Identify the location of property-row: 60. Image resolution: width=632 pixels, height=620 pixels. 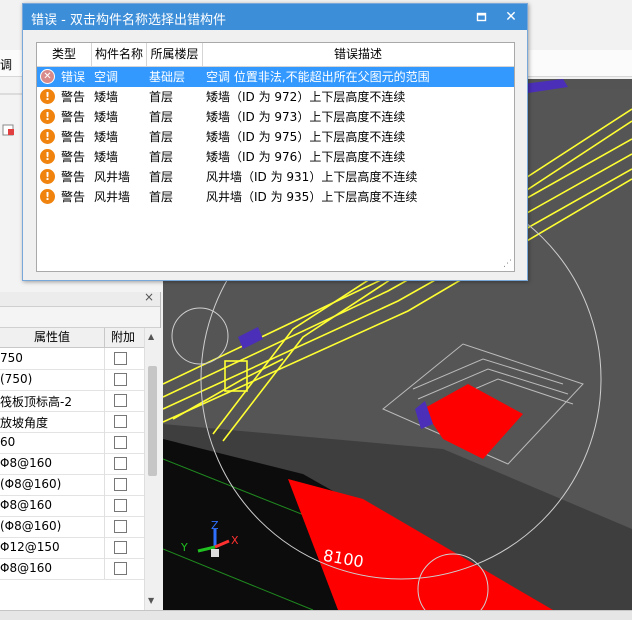
(72, 443).